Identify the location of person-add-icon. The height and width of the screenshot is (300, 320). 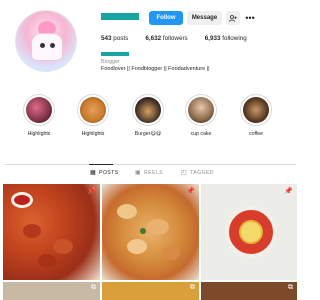
(233, 18).